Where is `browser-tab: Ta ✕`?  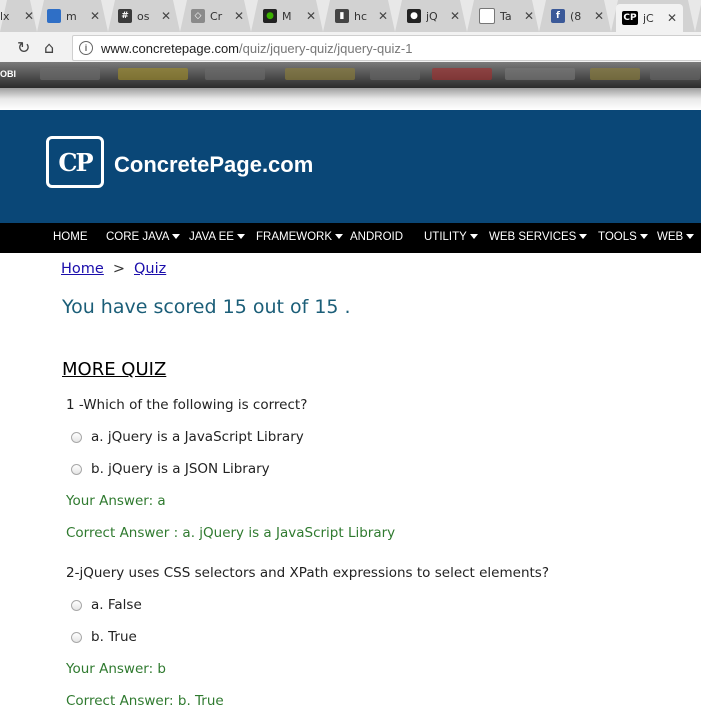 browser-tab: Ta ✕ is located at coordinates (506, 16).